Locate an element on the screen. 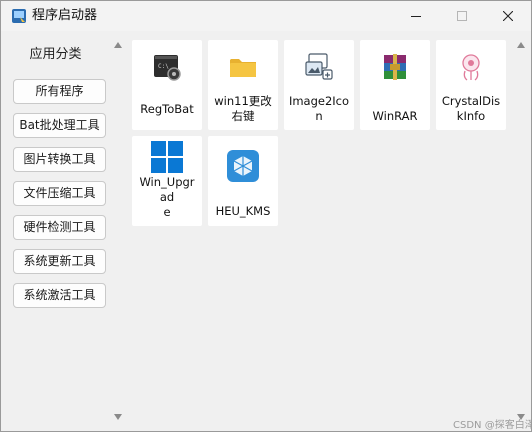 Image resolution: width=532 pixels, height=432 pixels. app-tile-win-upgrade: Win_Upgr ad e is located at coordinates (167, 181).